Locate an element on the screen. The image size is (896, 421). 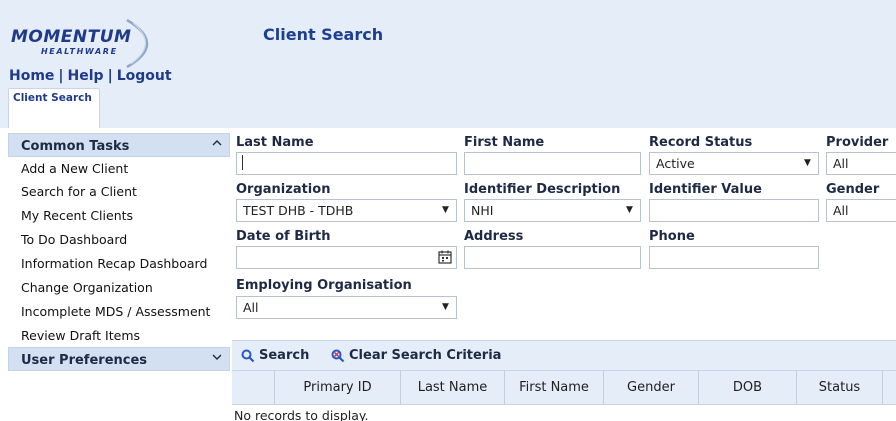
help-link: Help is located at coordinates (86, 76).